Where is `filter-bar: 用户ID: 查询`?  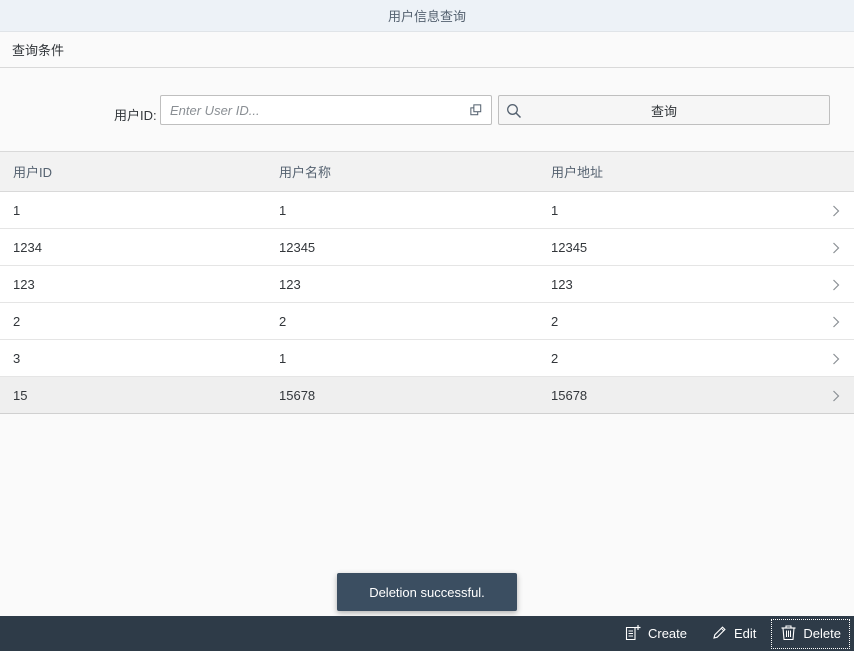 filter-bar: 用户ID: 查询 is located at coordinates (427, 110).